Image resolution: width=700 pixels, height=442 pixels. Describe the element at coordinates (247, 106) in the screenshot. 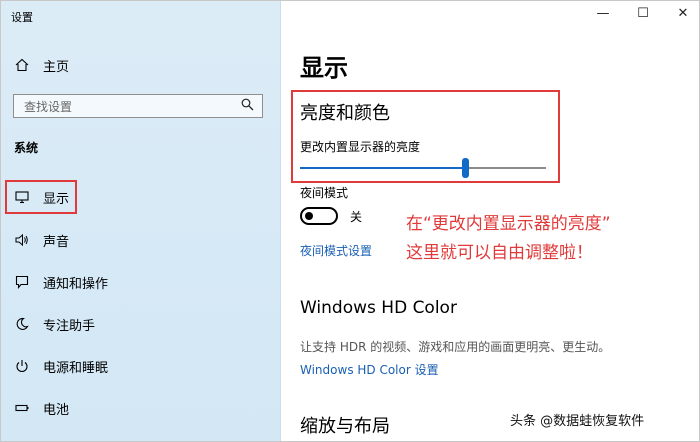

I see `search-icon` at that location.